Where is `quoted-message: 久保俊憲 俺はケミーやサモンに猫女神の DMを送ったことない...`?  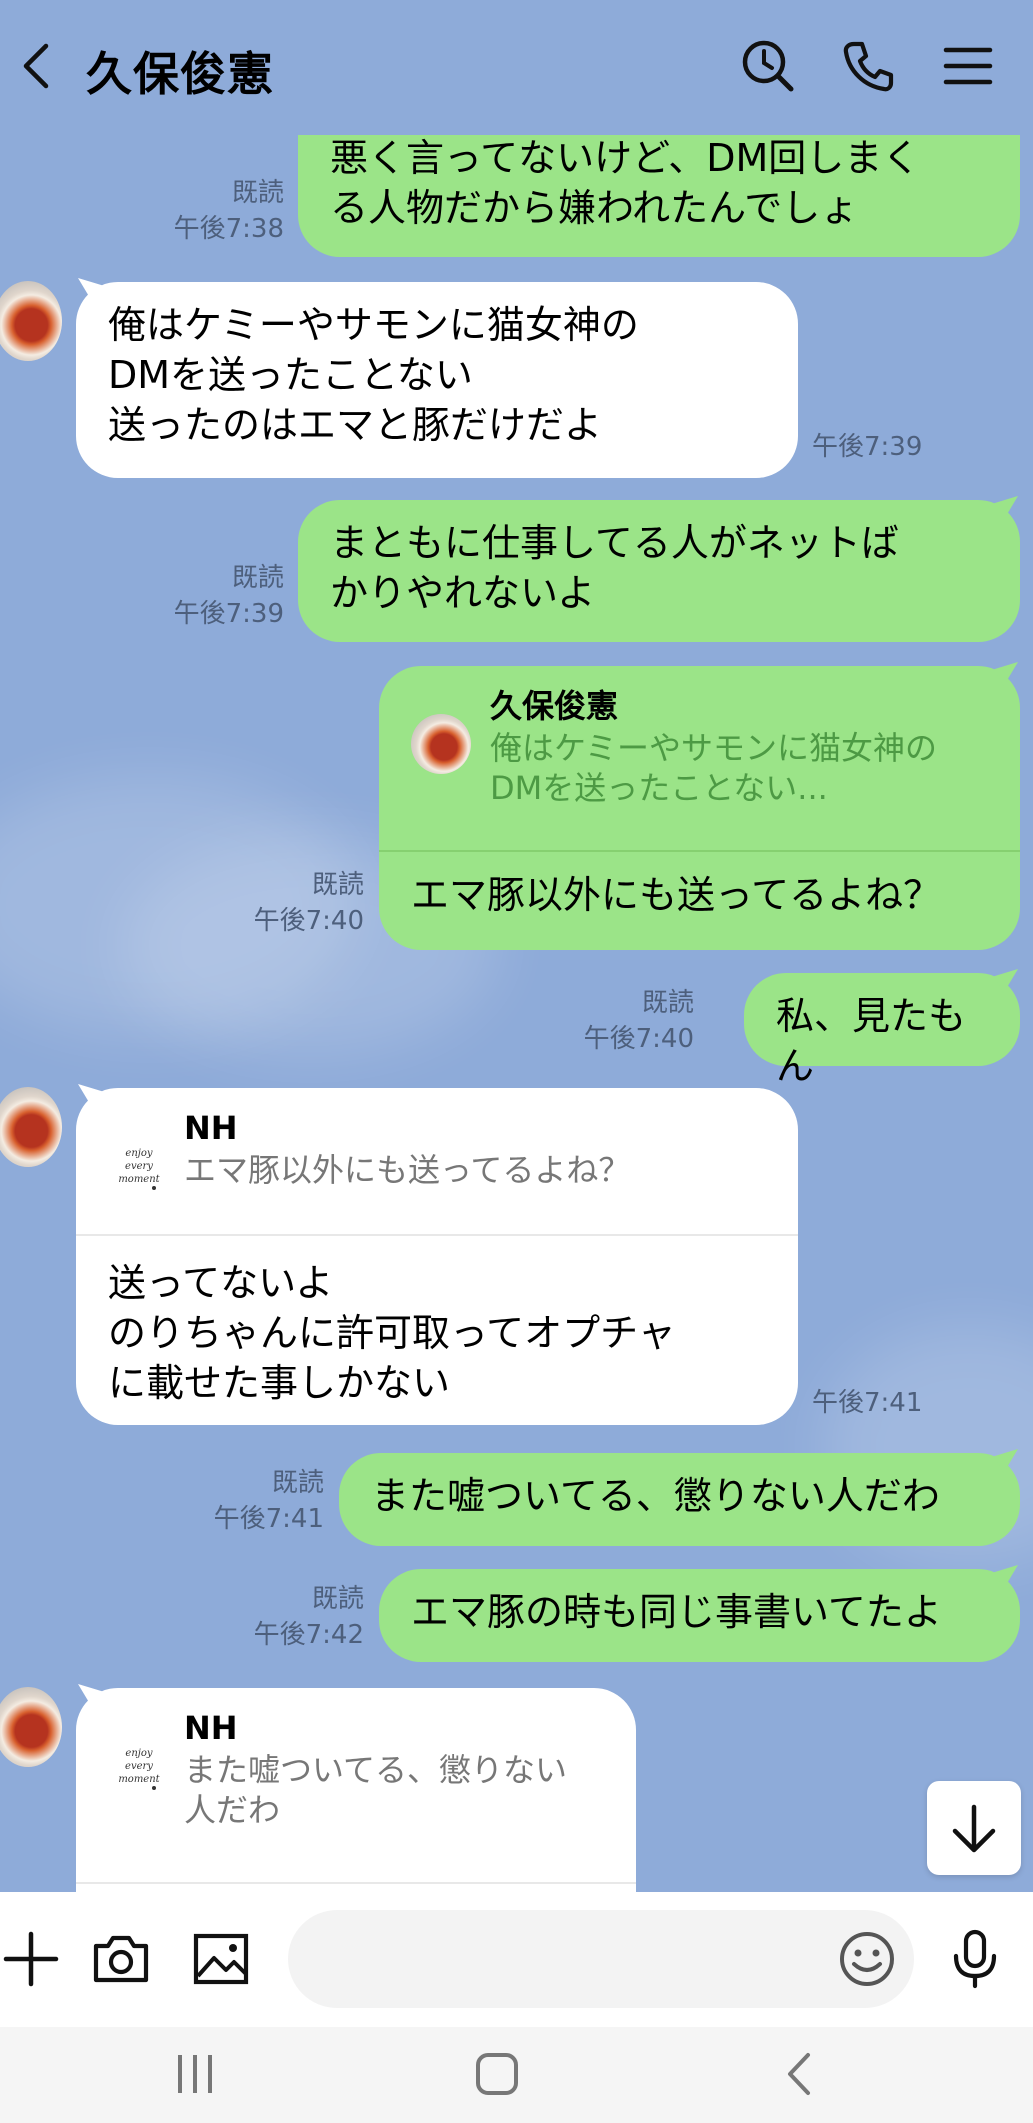
quoted-message: 久保俊憲 俺はケミーやサモンに猫女神の DMを送ったことない... is located at coordinates (699, 767).